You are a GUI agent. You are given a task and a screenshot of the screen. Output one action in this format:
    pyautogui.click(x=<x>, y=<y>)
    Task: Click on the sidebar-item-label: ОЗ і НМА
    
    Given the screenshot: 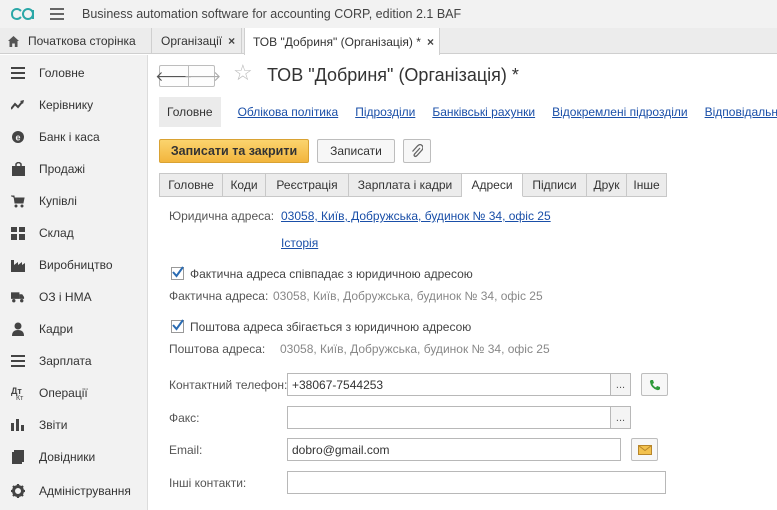 What is the action you would take?
    pyautogui.click(x=65, y=297)
    